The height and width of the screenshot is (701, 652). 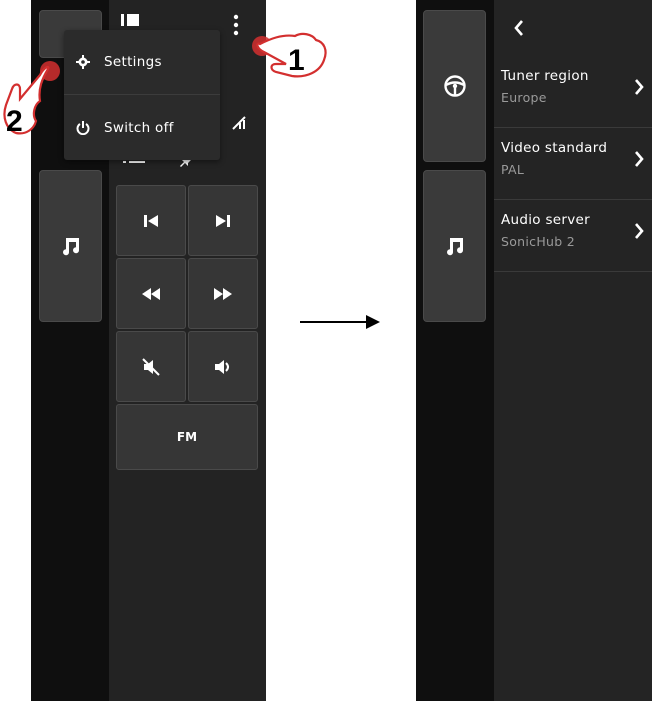 I want to click on setting-value: SonicHub 2, so click(x=538, y=241).